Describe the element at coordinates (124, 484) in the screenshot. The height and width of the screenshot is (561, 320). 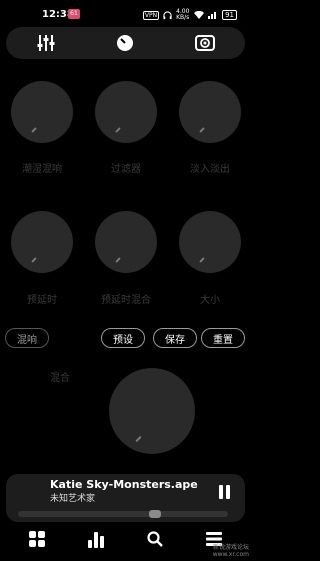
I see `track-title: Katie Sky-Monsters.ape` at that location.